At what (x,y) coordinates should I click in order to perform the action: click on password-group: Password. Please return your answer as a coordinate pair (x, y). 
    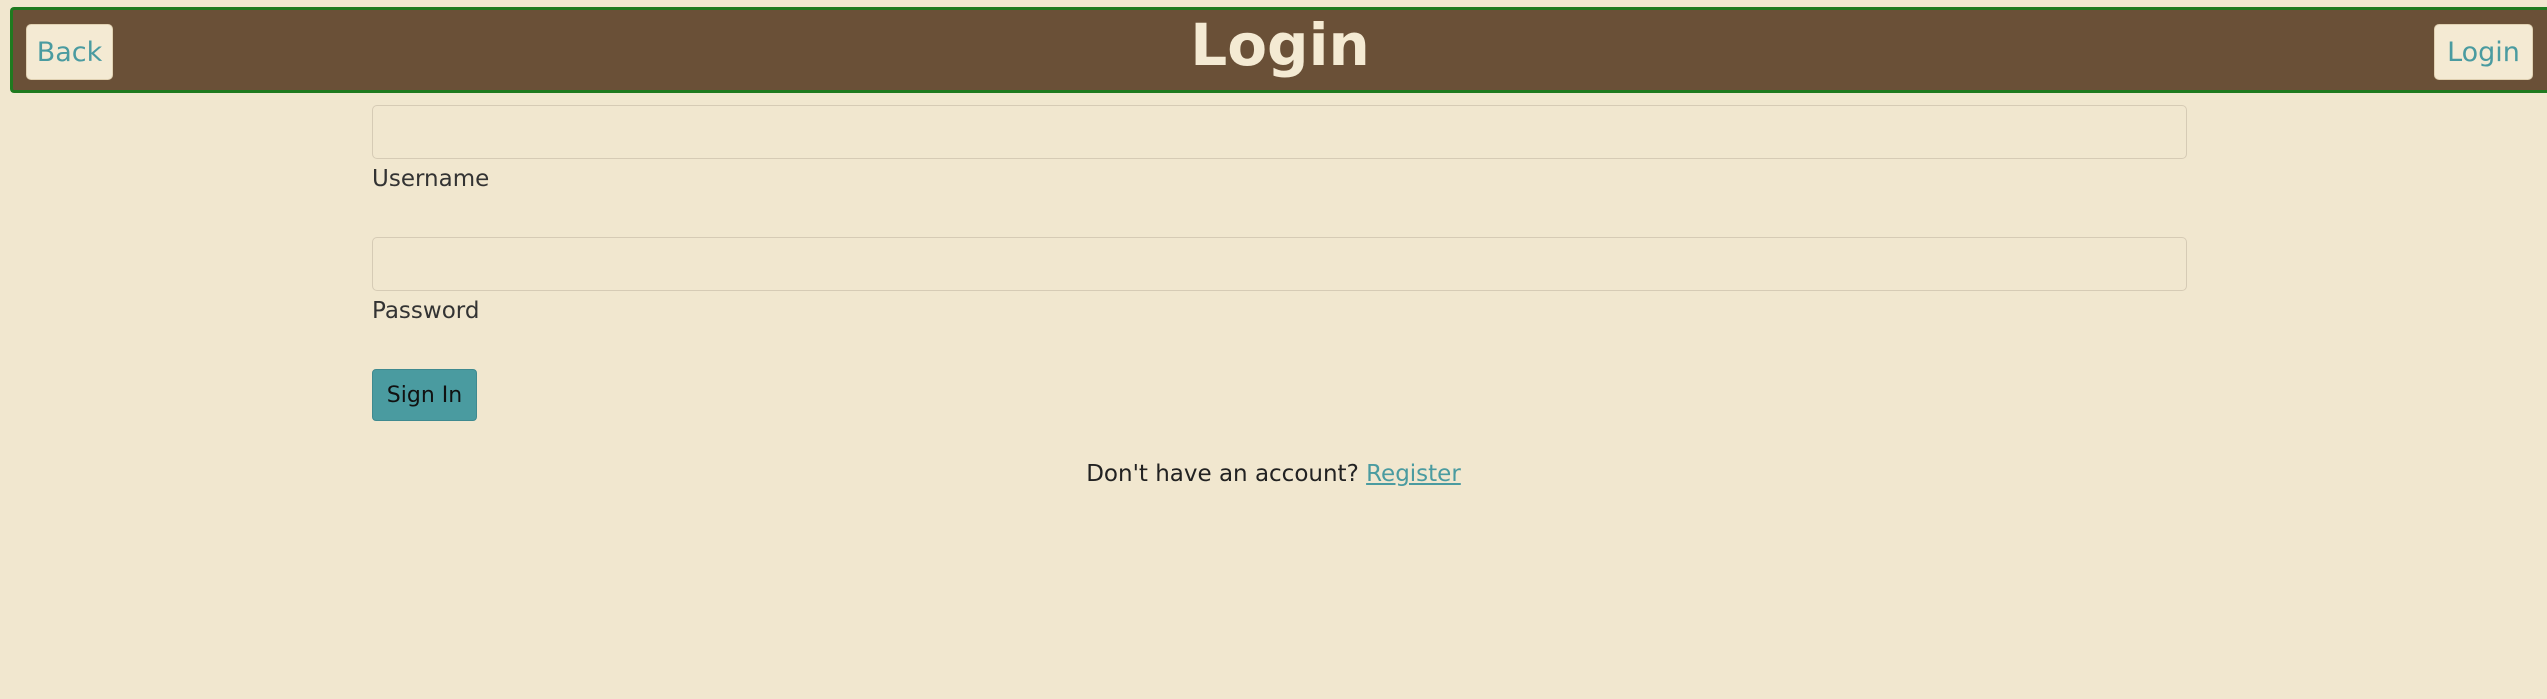
    Looking at the image, I should click on (1279, 282).